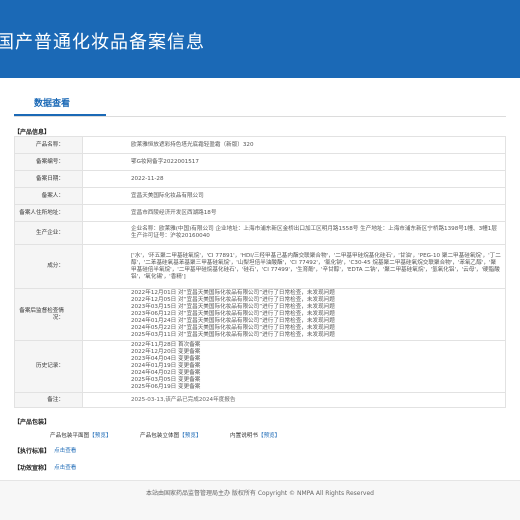  Describe the element at coordinates (32, 451) in the screenshot. I see `exec-standard-heading: 【执行标准】` at that location.